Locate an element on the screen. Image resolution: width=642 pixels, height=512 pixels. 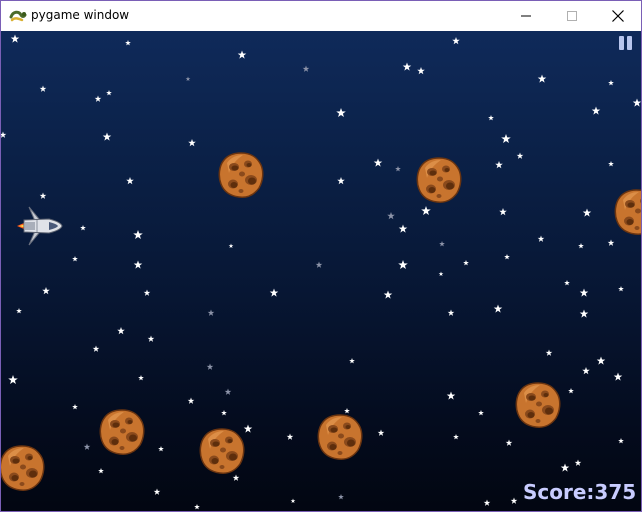
close-icon is located at coordinates (618, 16).